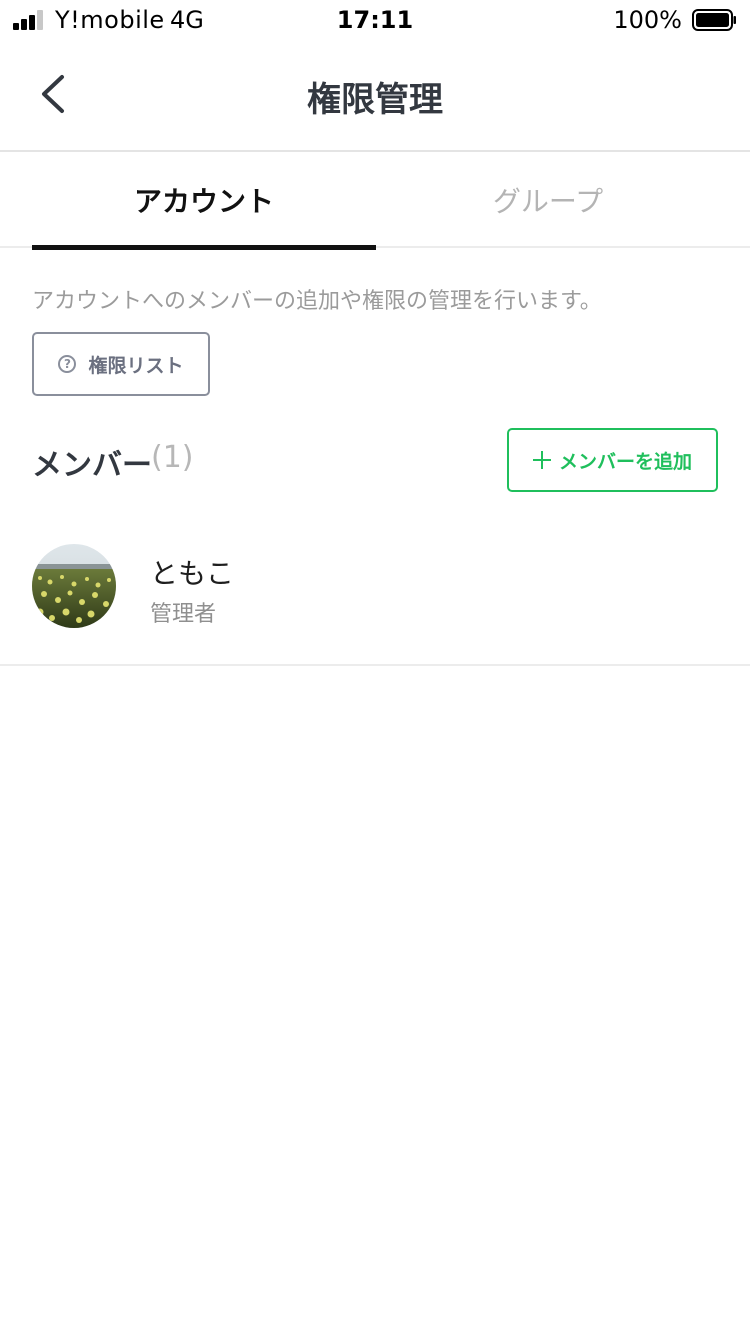 The height and width of the screenshot is (1334, 750). What do you see at coordinates (541, 460) in the screenshot?
I see `plus-icon` at bounding box center [541, 460].